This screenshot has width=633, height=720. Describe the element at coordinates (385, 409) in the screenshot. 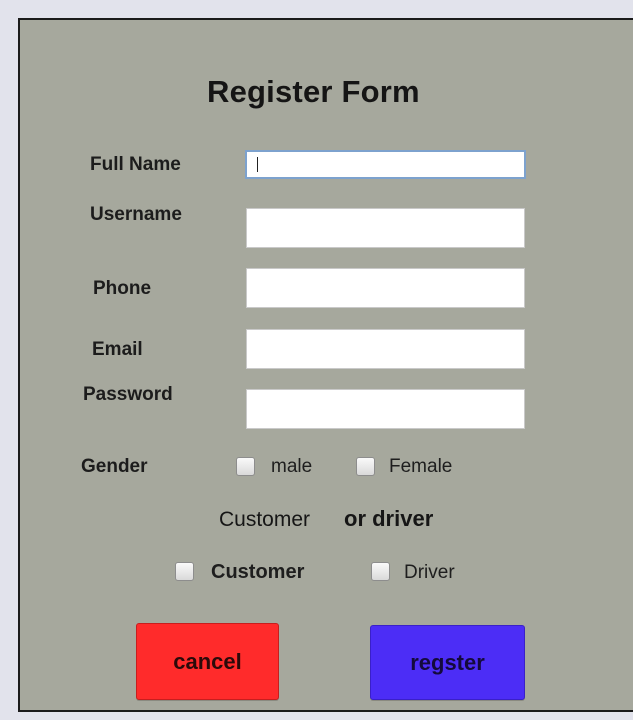

I see `password-input` at that location.